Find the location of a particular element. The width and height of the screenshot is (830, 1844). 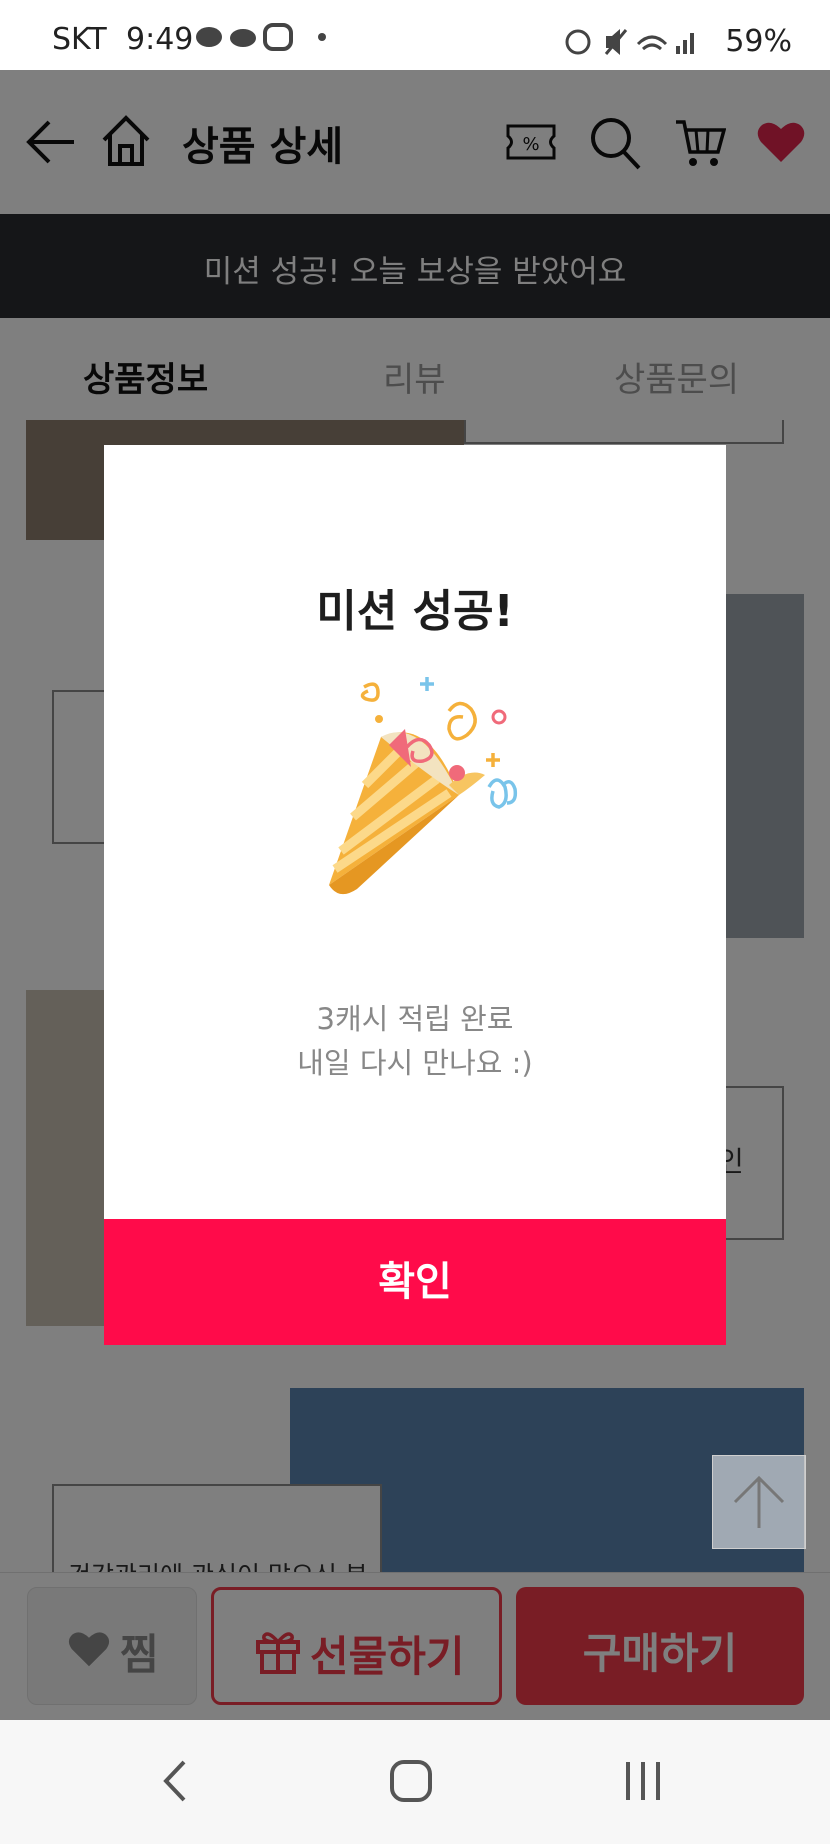

message-line-1: 3캐시 적립 완료 is located at coordinates (415, 1019).